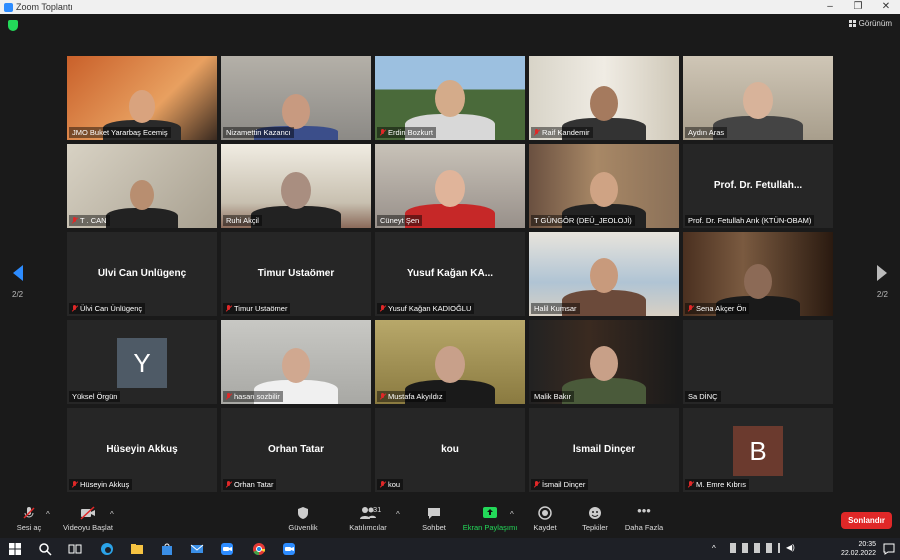 The image size is (900, 560). I want to click on meeting-topbar: Görünüm, so click(450, 25).